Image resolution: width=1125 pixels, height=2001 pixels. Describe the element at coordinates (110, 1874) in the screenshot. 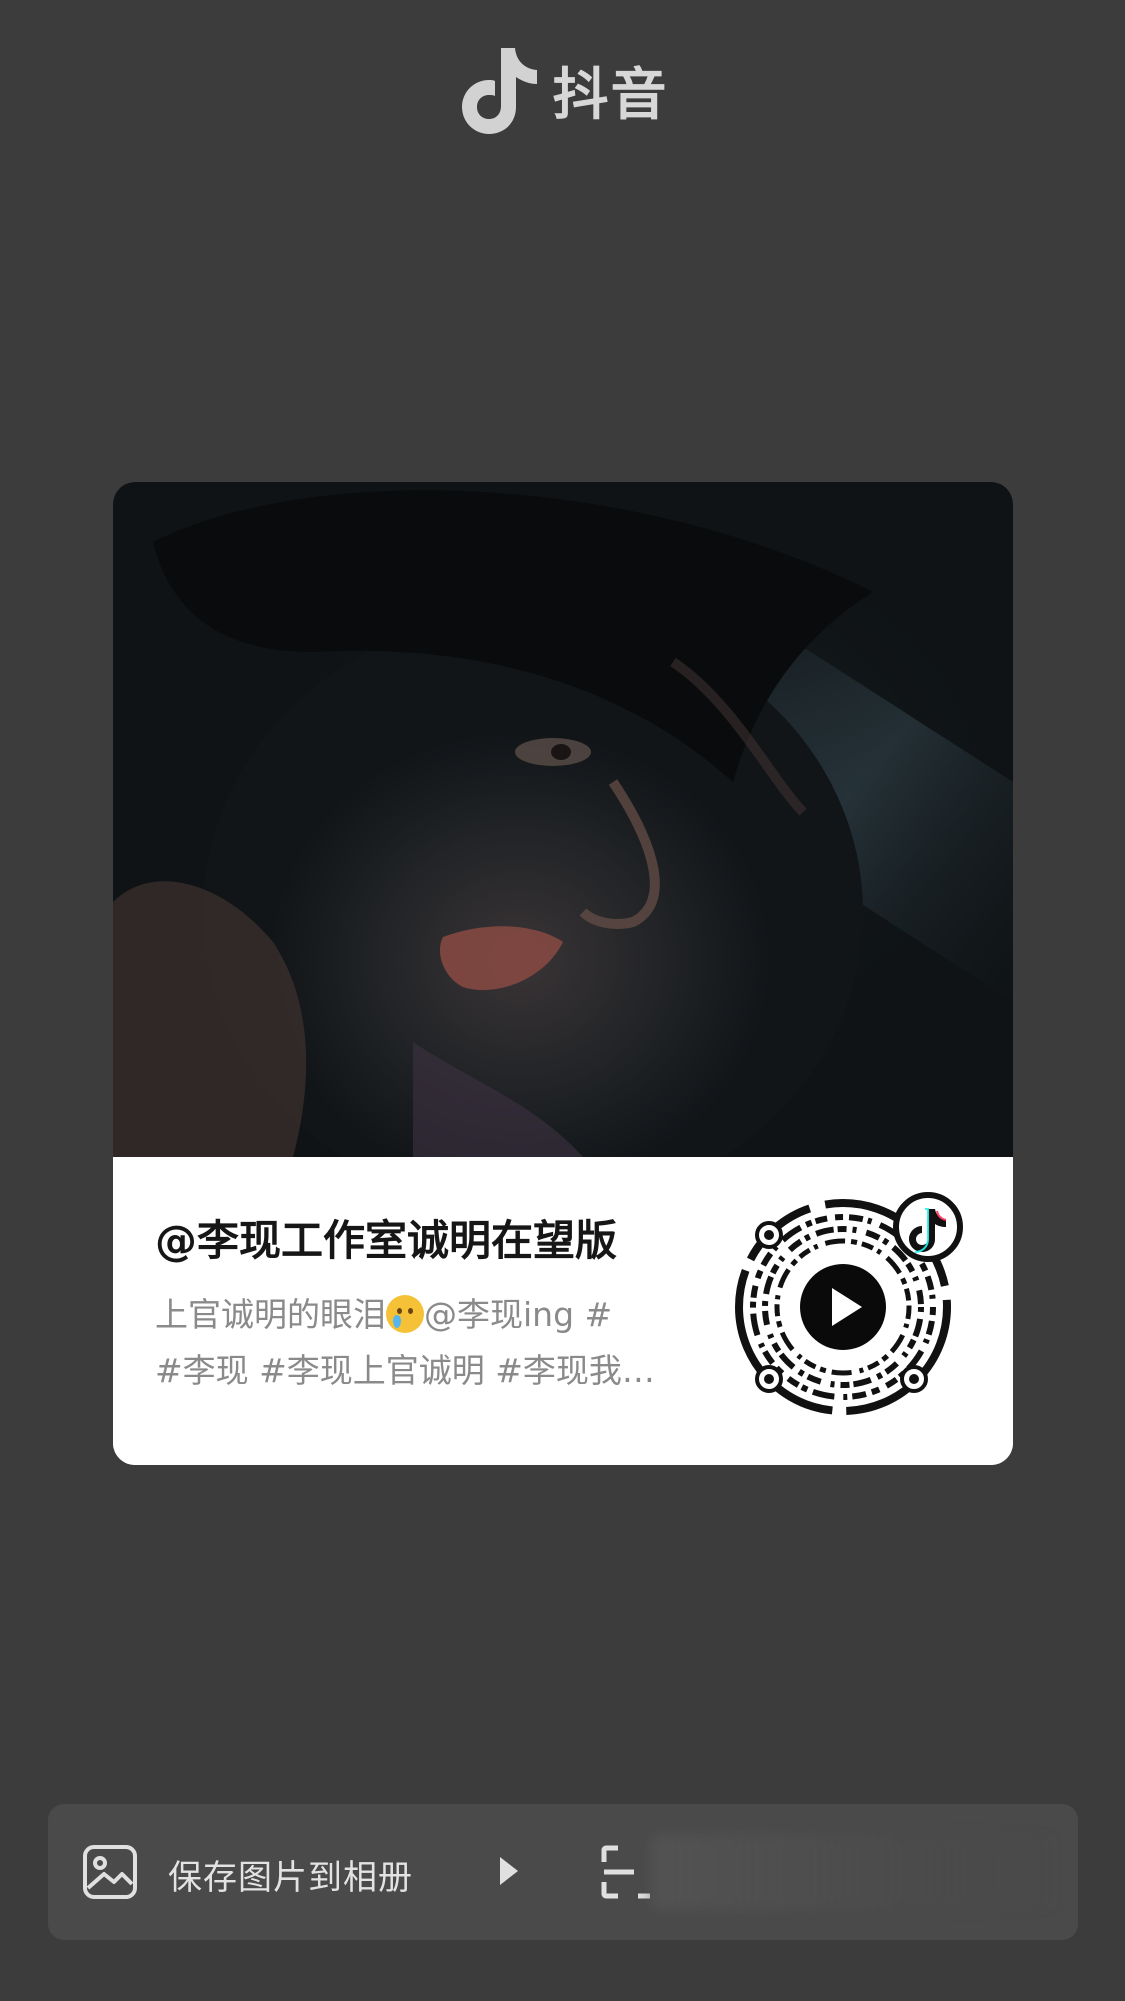

I see `image-icon` at that location.